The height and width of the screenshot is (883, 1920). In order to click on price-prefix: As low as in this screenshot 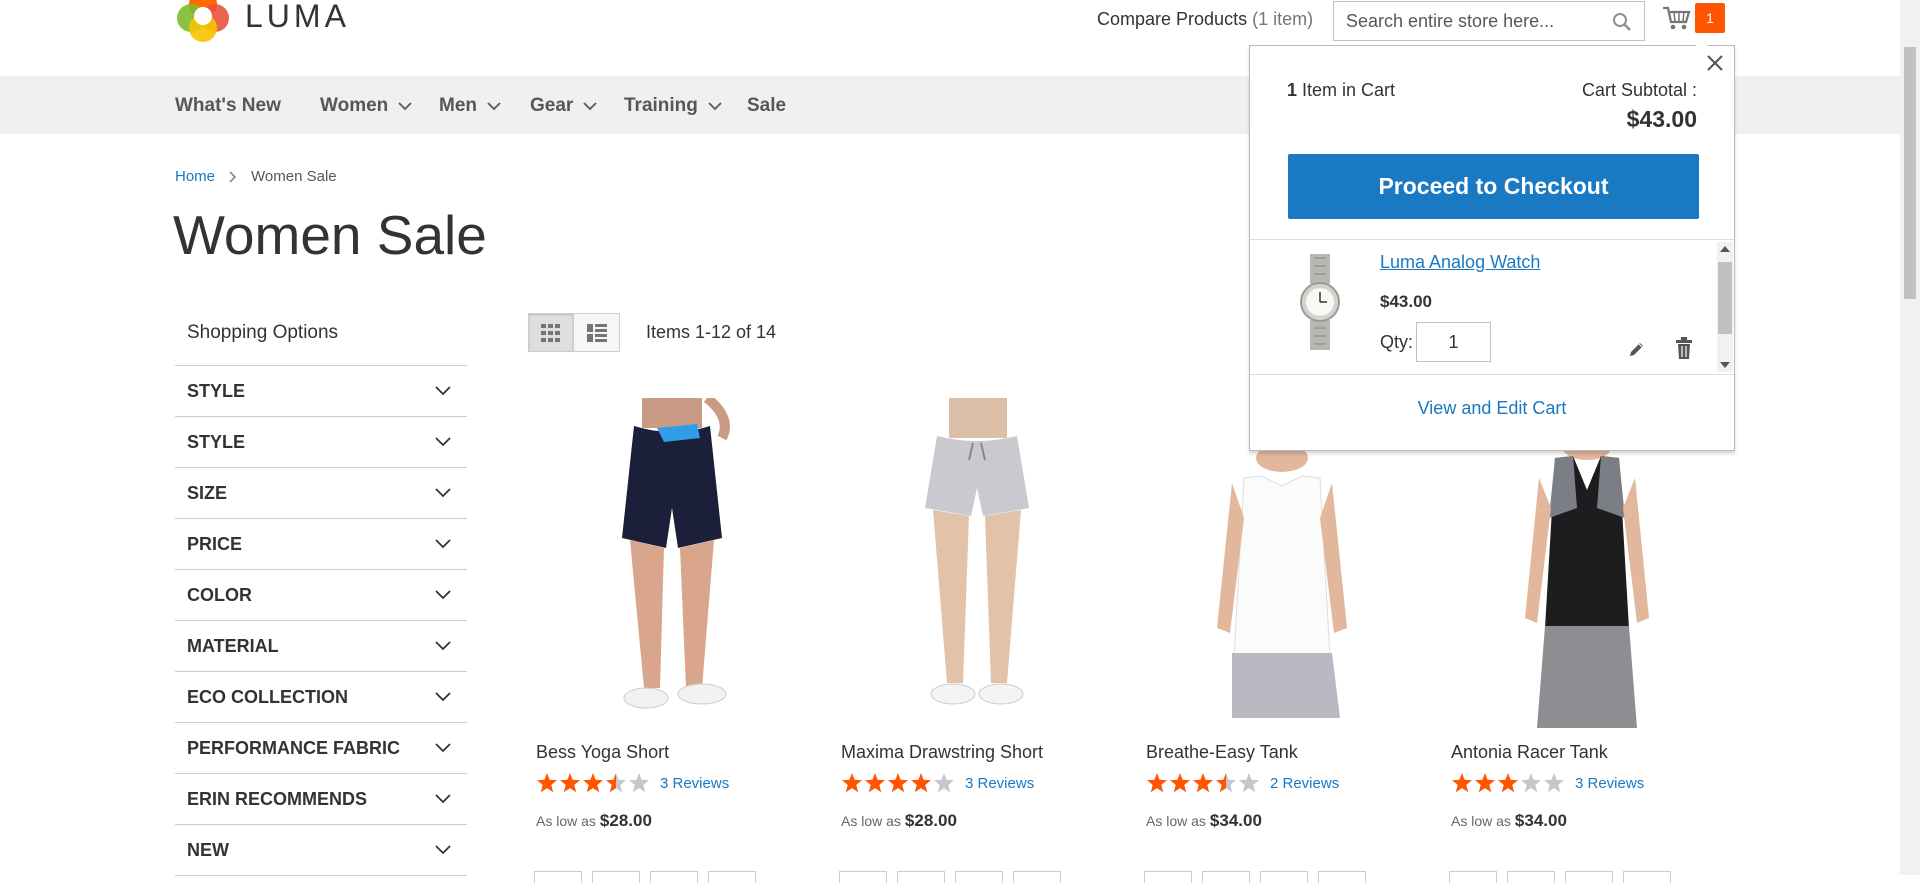, I will do `click(1176, 821)`.